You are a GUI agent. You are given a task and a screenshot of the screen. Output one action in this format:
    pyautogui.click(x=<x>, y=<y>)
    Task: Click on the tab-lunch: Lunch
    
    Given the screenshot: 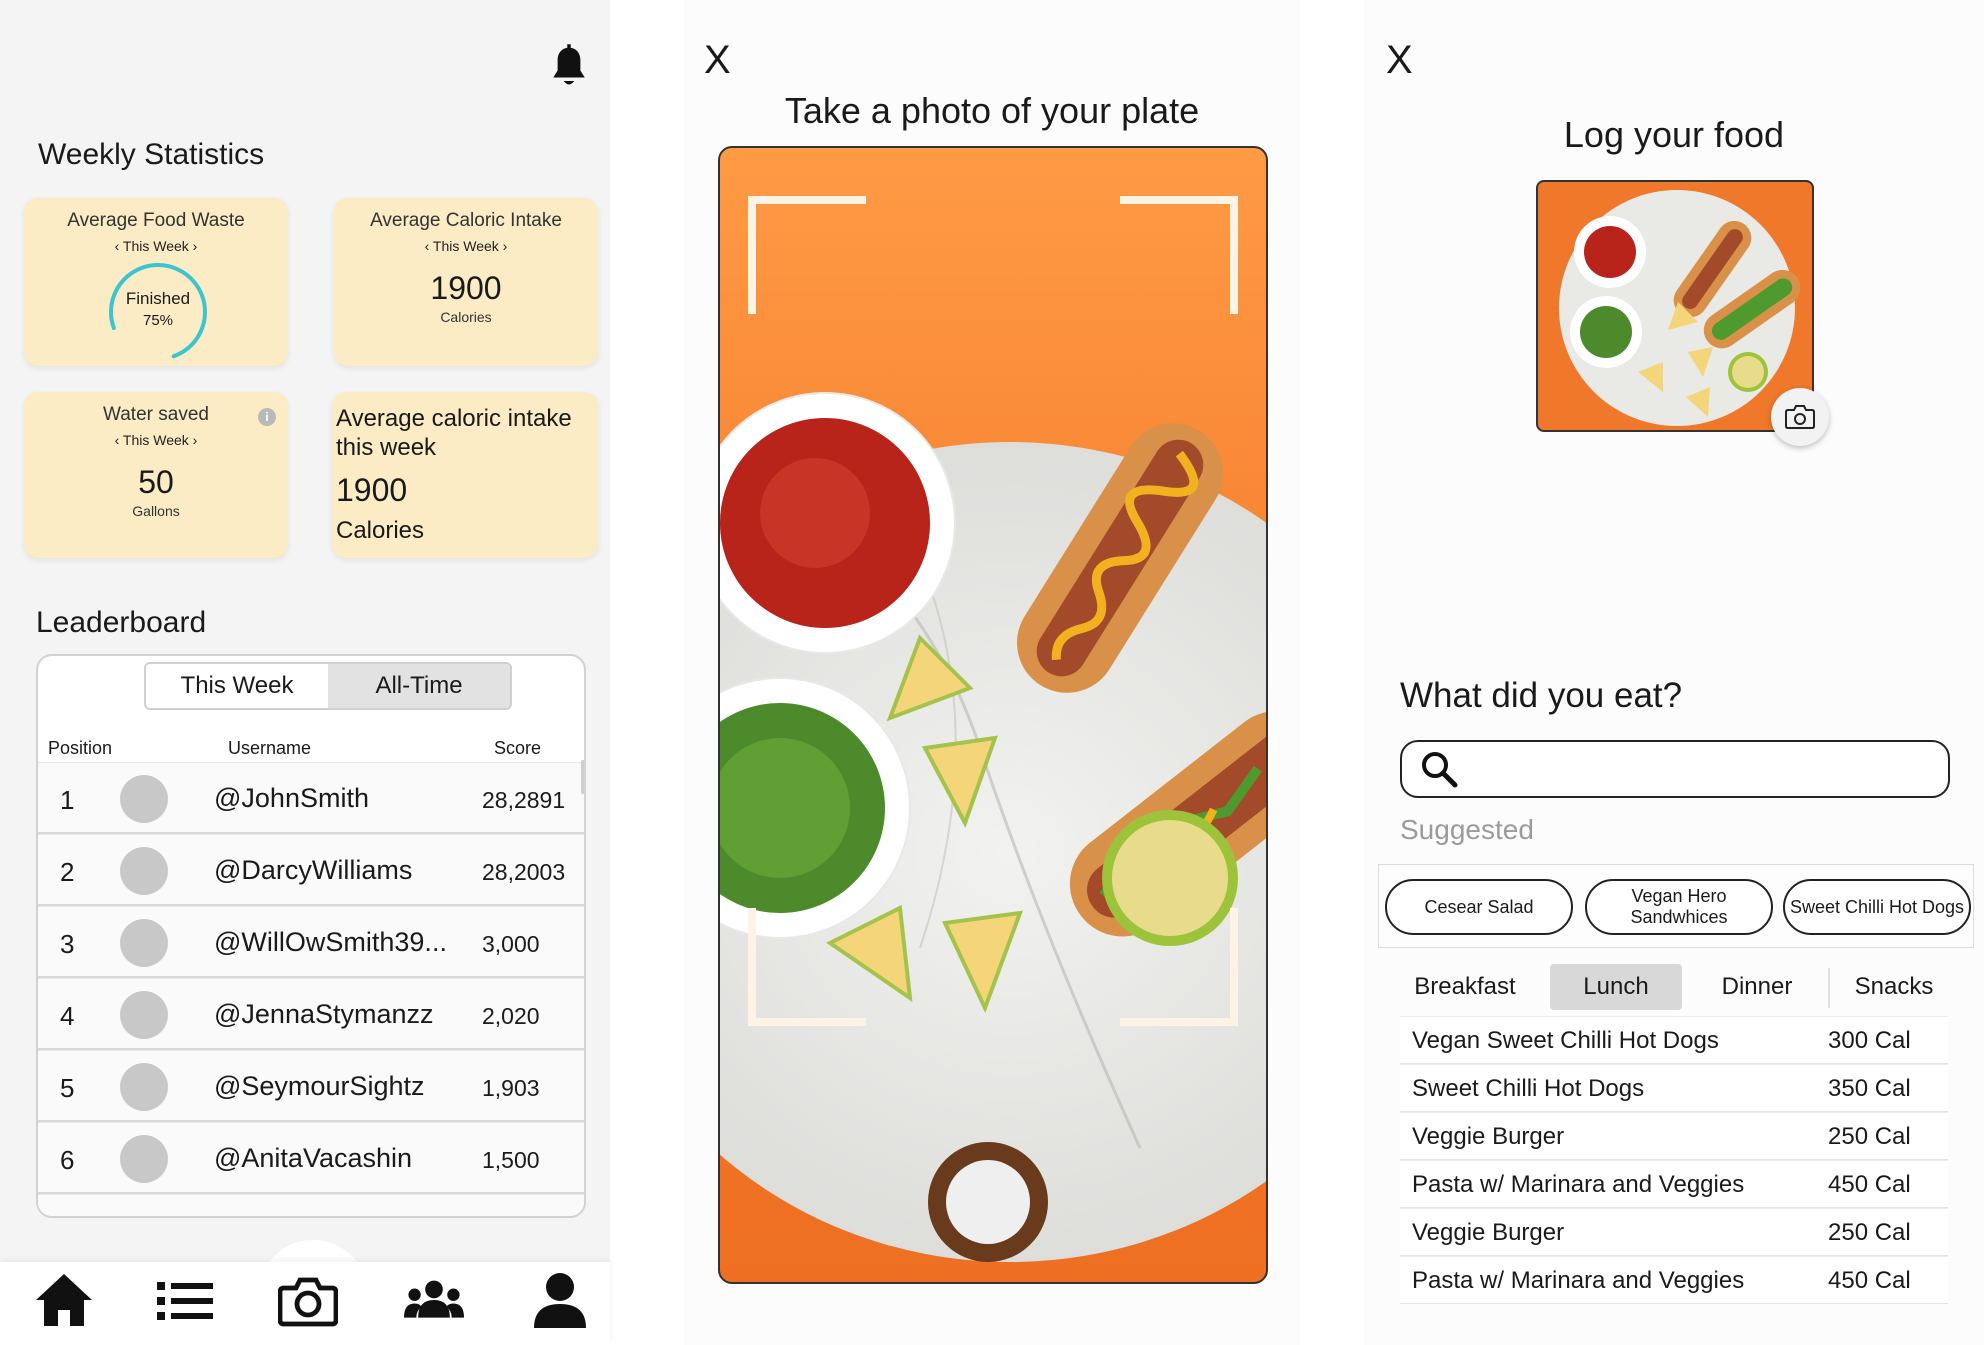 What is the action you would take?
    pyautogui.click(x=1616, y=987)
    